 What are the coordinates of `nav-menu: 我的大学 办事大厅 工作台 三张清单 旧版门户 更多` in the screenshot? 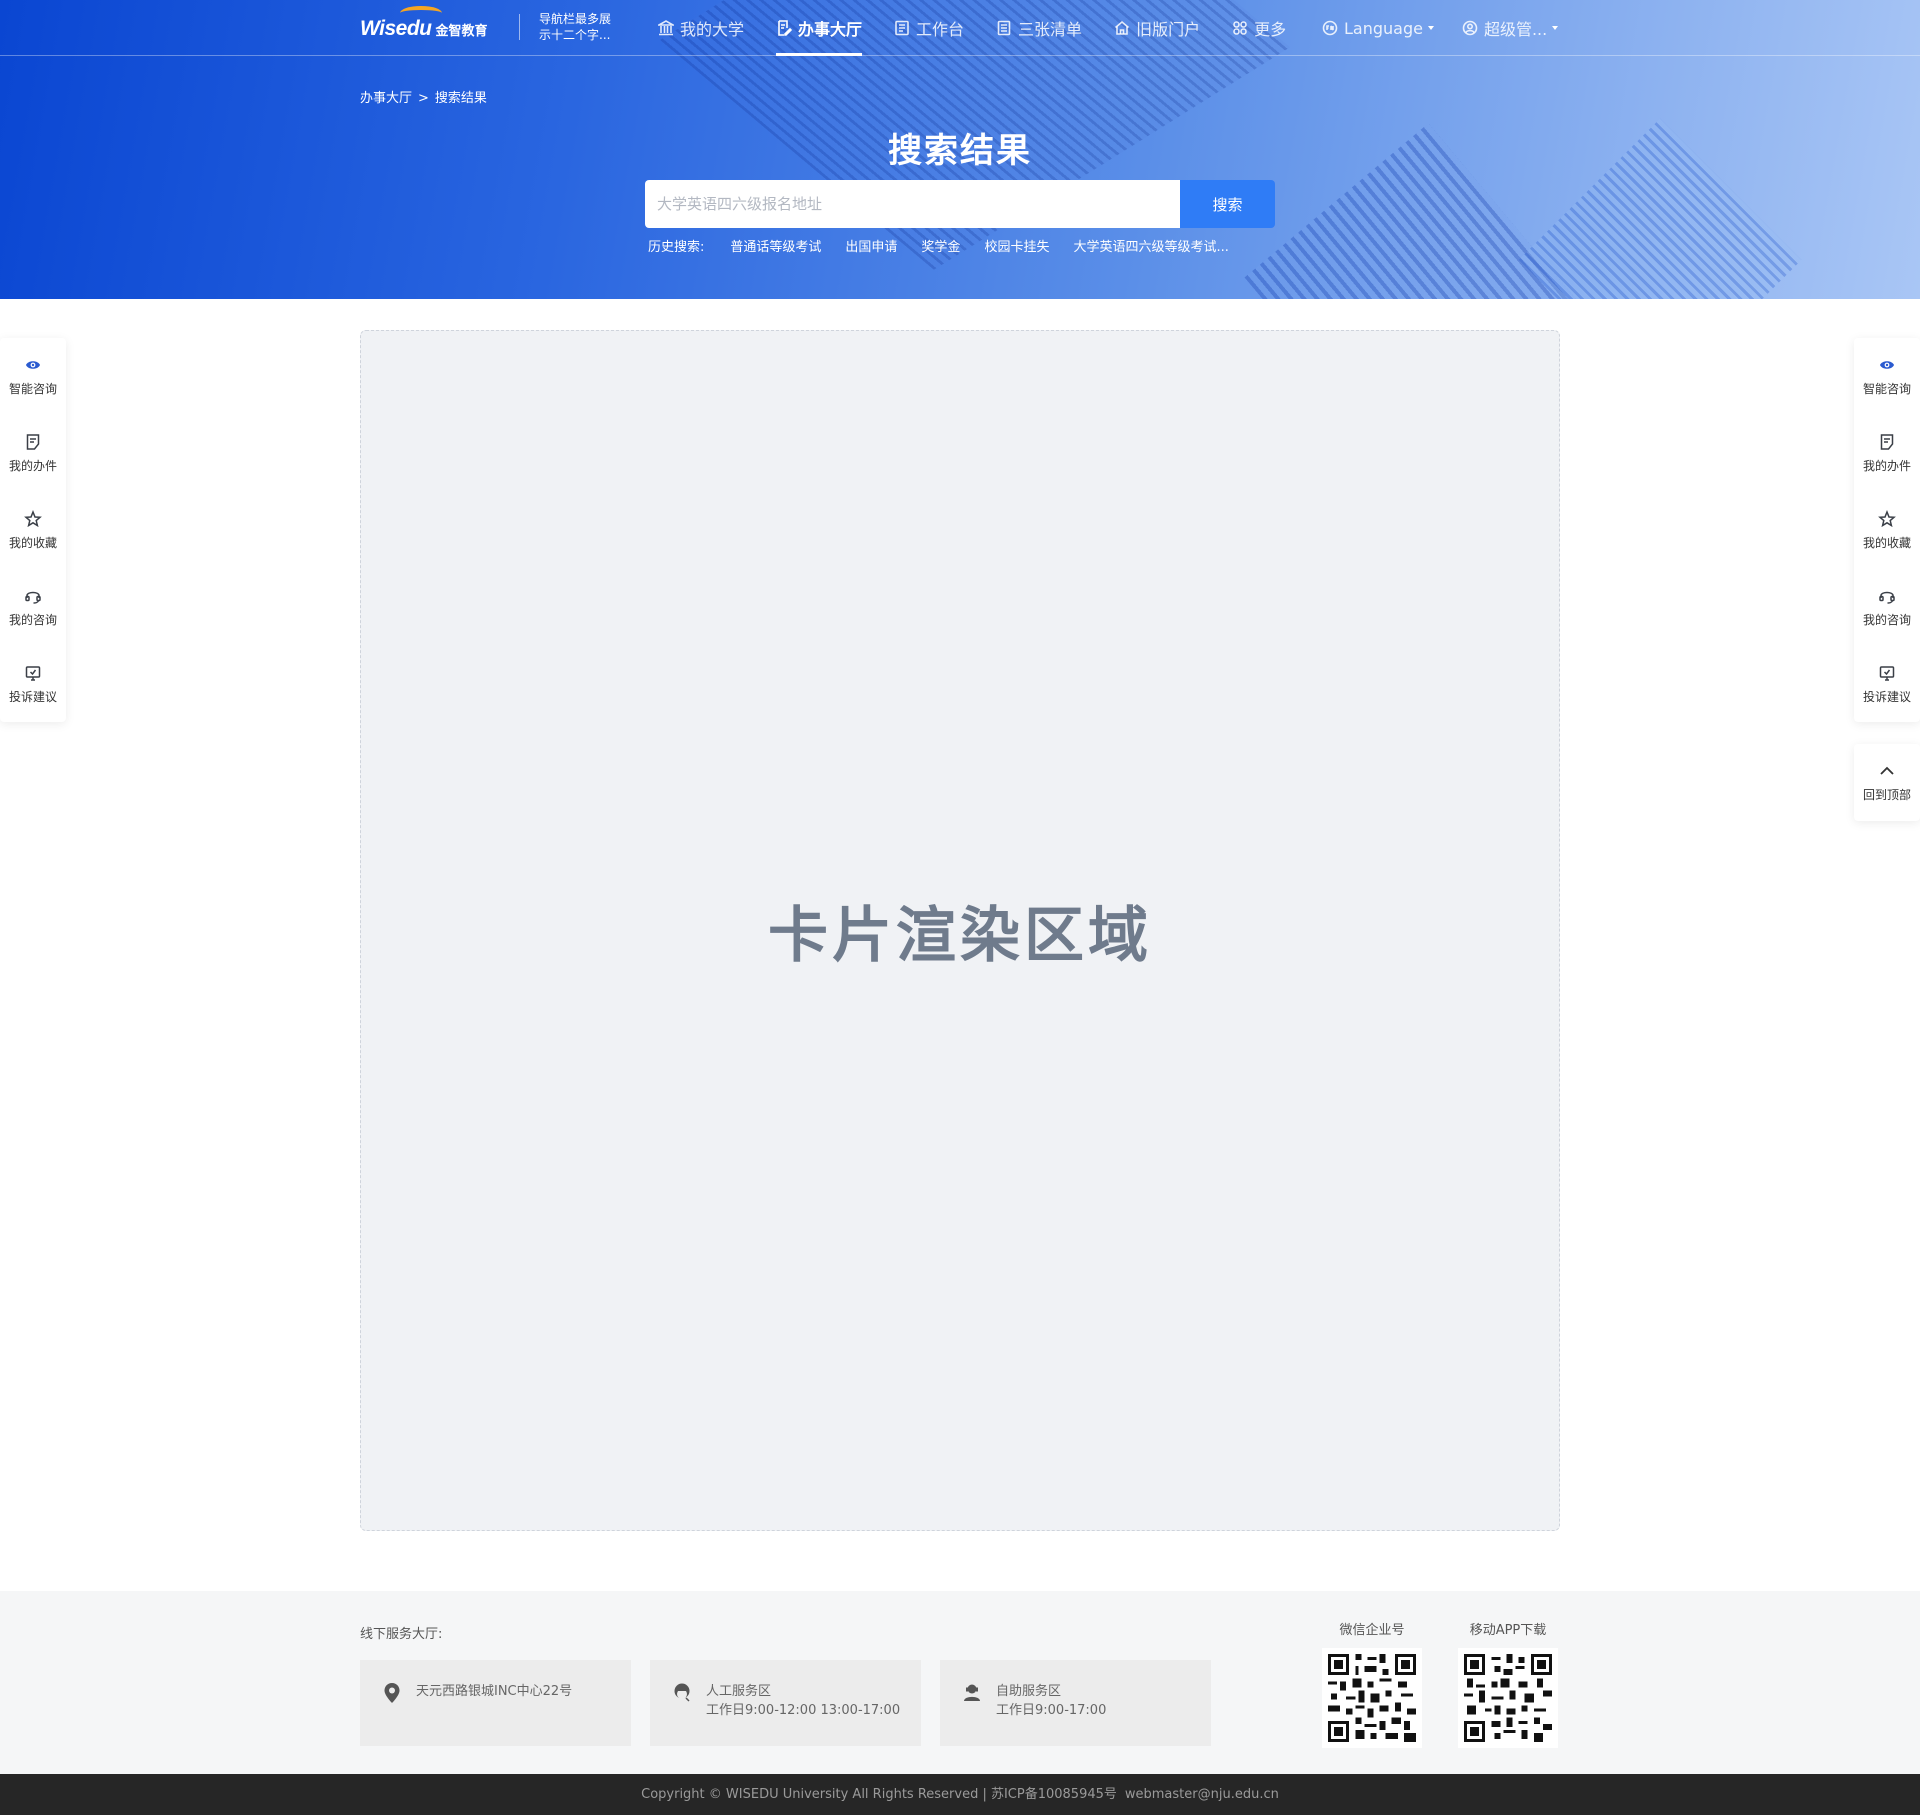 It's located at (988, 28).